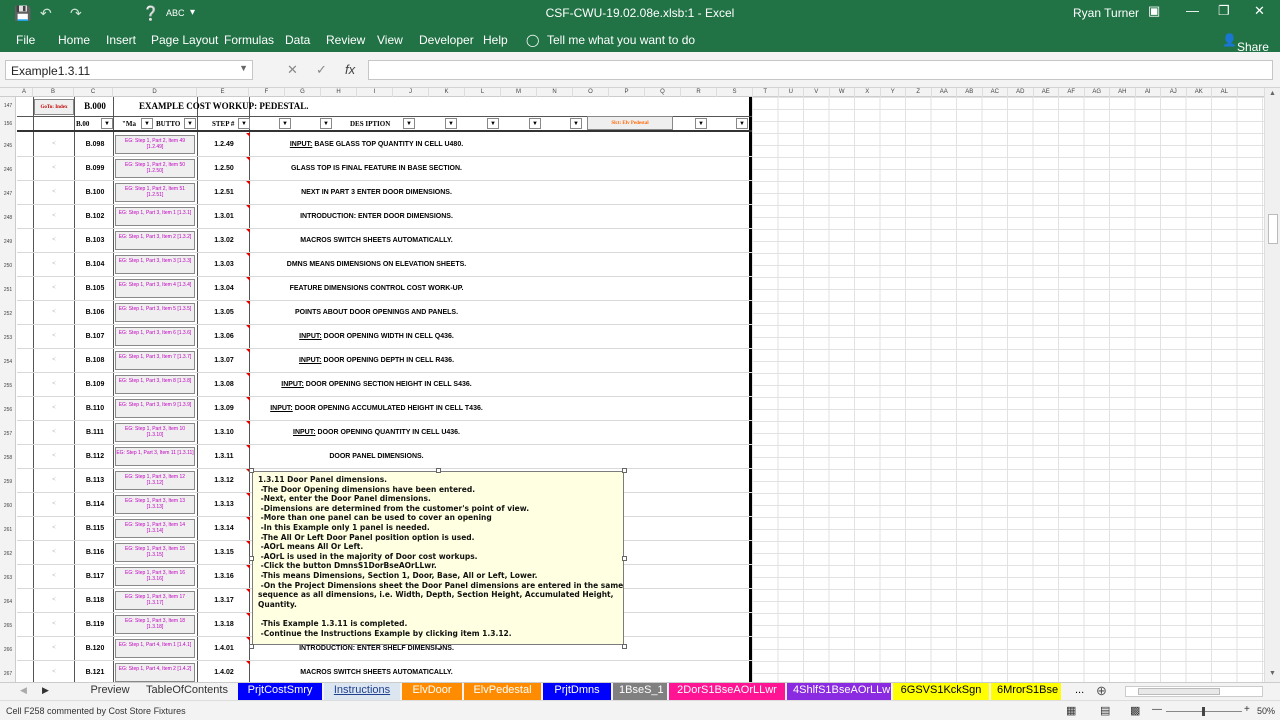 This screenshot has height=720, width=1280. What do you see at coordinates (292, 70) in the screenshot?
I see `cancel-icon: ✕` at bounding box center [292, 70].